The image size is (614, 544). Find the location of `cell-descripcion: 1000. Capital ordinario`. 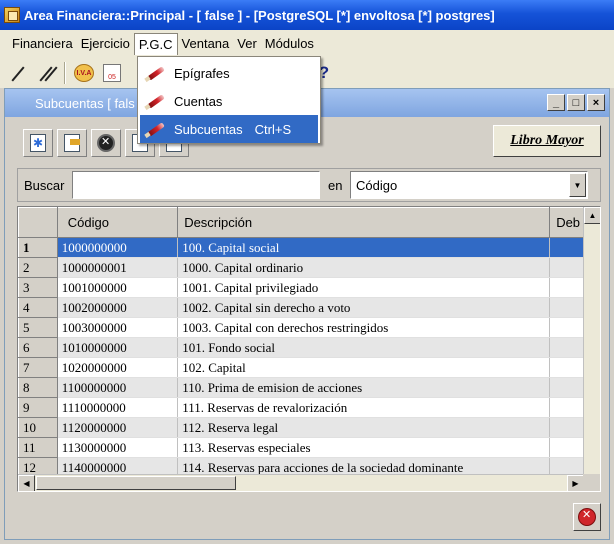

cell-descripcion: 1000. Capital ordinario is located at coordinates (364, 267).